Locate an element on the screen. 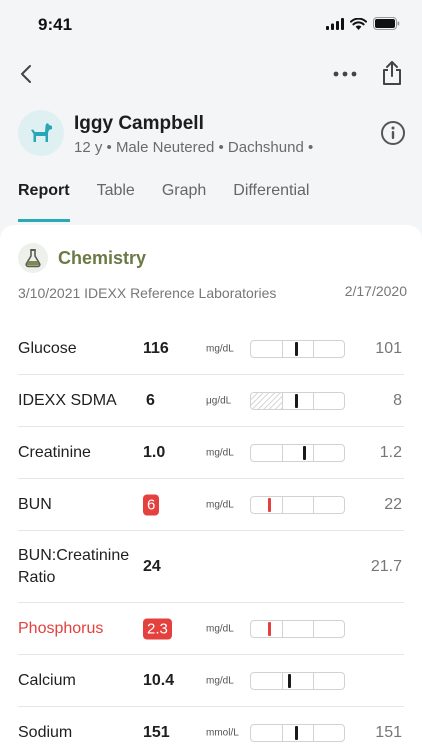  result-unit: μg/dL is located at coordinates (219, 400).